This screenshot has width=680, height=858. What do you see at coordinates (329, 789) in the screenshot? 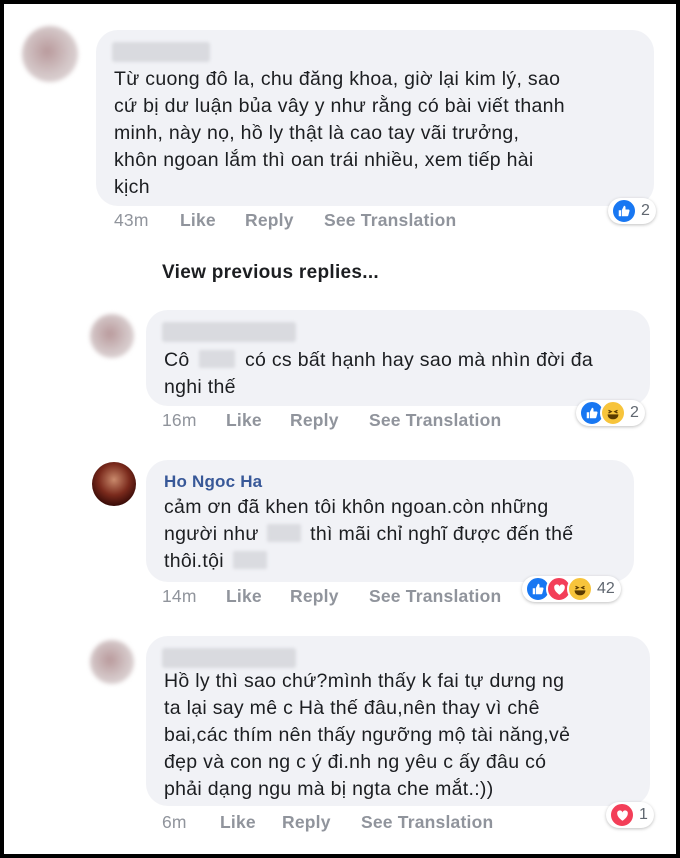
I see `comment-text-line: phải dạng ngu mà bị ngta che mắt.:))` at bounding box center [329, 789].